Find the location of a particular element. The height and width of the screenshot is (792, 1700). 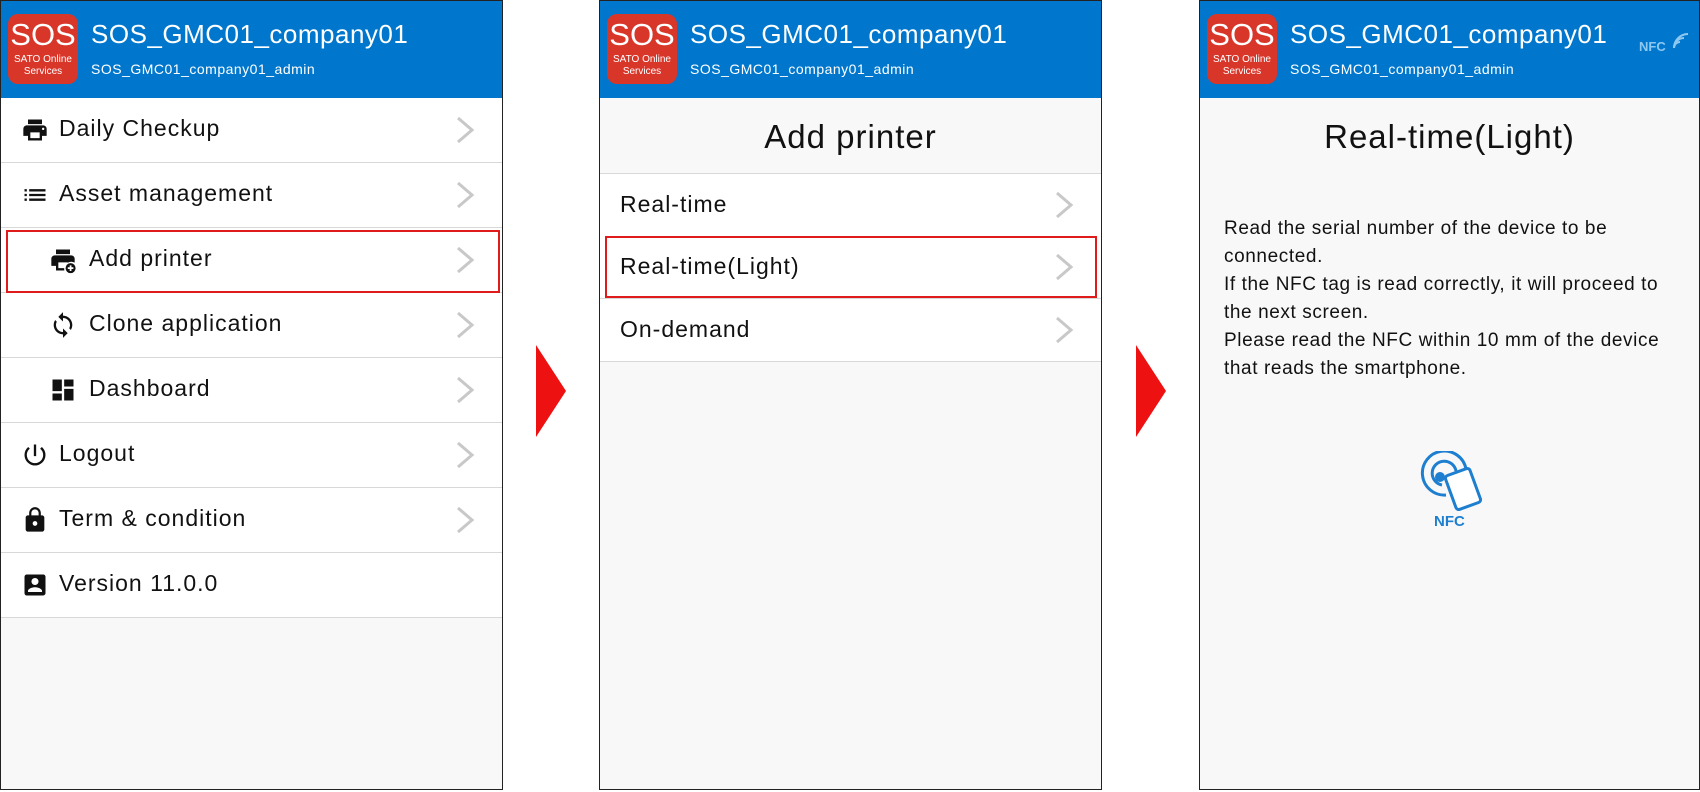

power-icon is located at coordinates (35, 455).